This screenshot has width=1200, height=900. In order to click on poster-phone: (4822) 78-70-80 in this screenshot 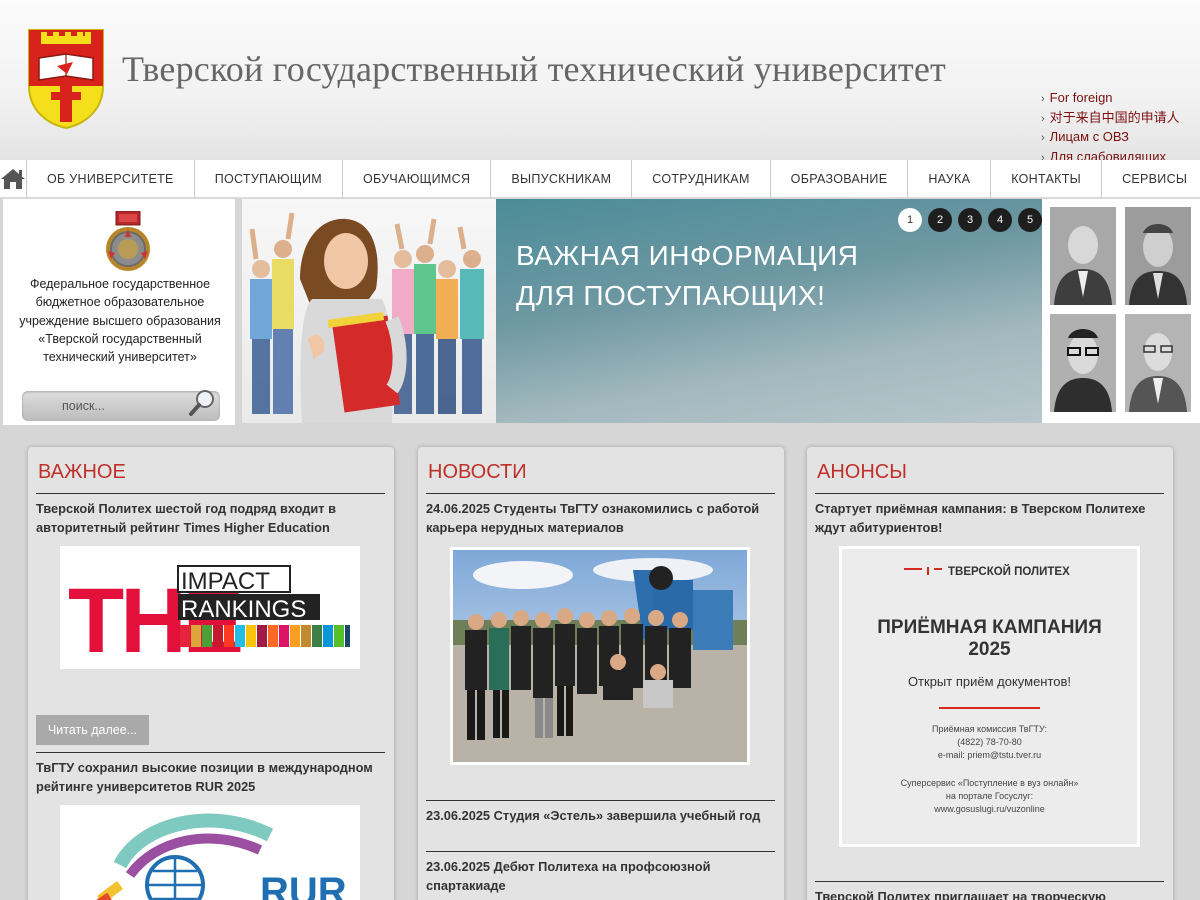, I will do `click(989, 742)`.